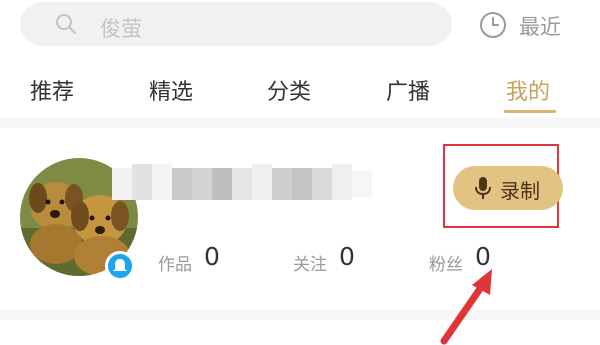 This screenshot has width=600, height=345. Describe the element at coordinates (289, 90) in the screenshot. I see `tab-category: 分类` at that location.